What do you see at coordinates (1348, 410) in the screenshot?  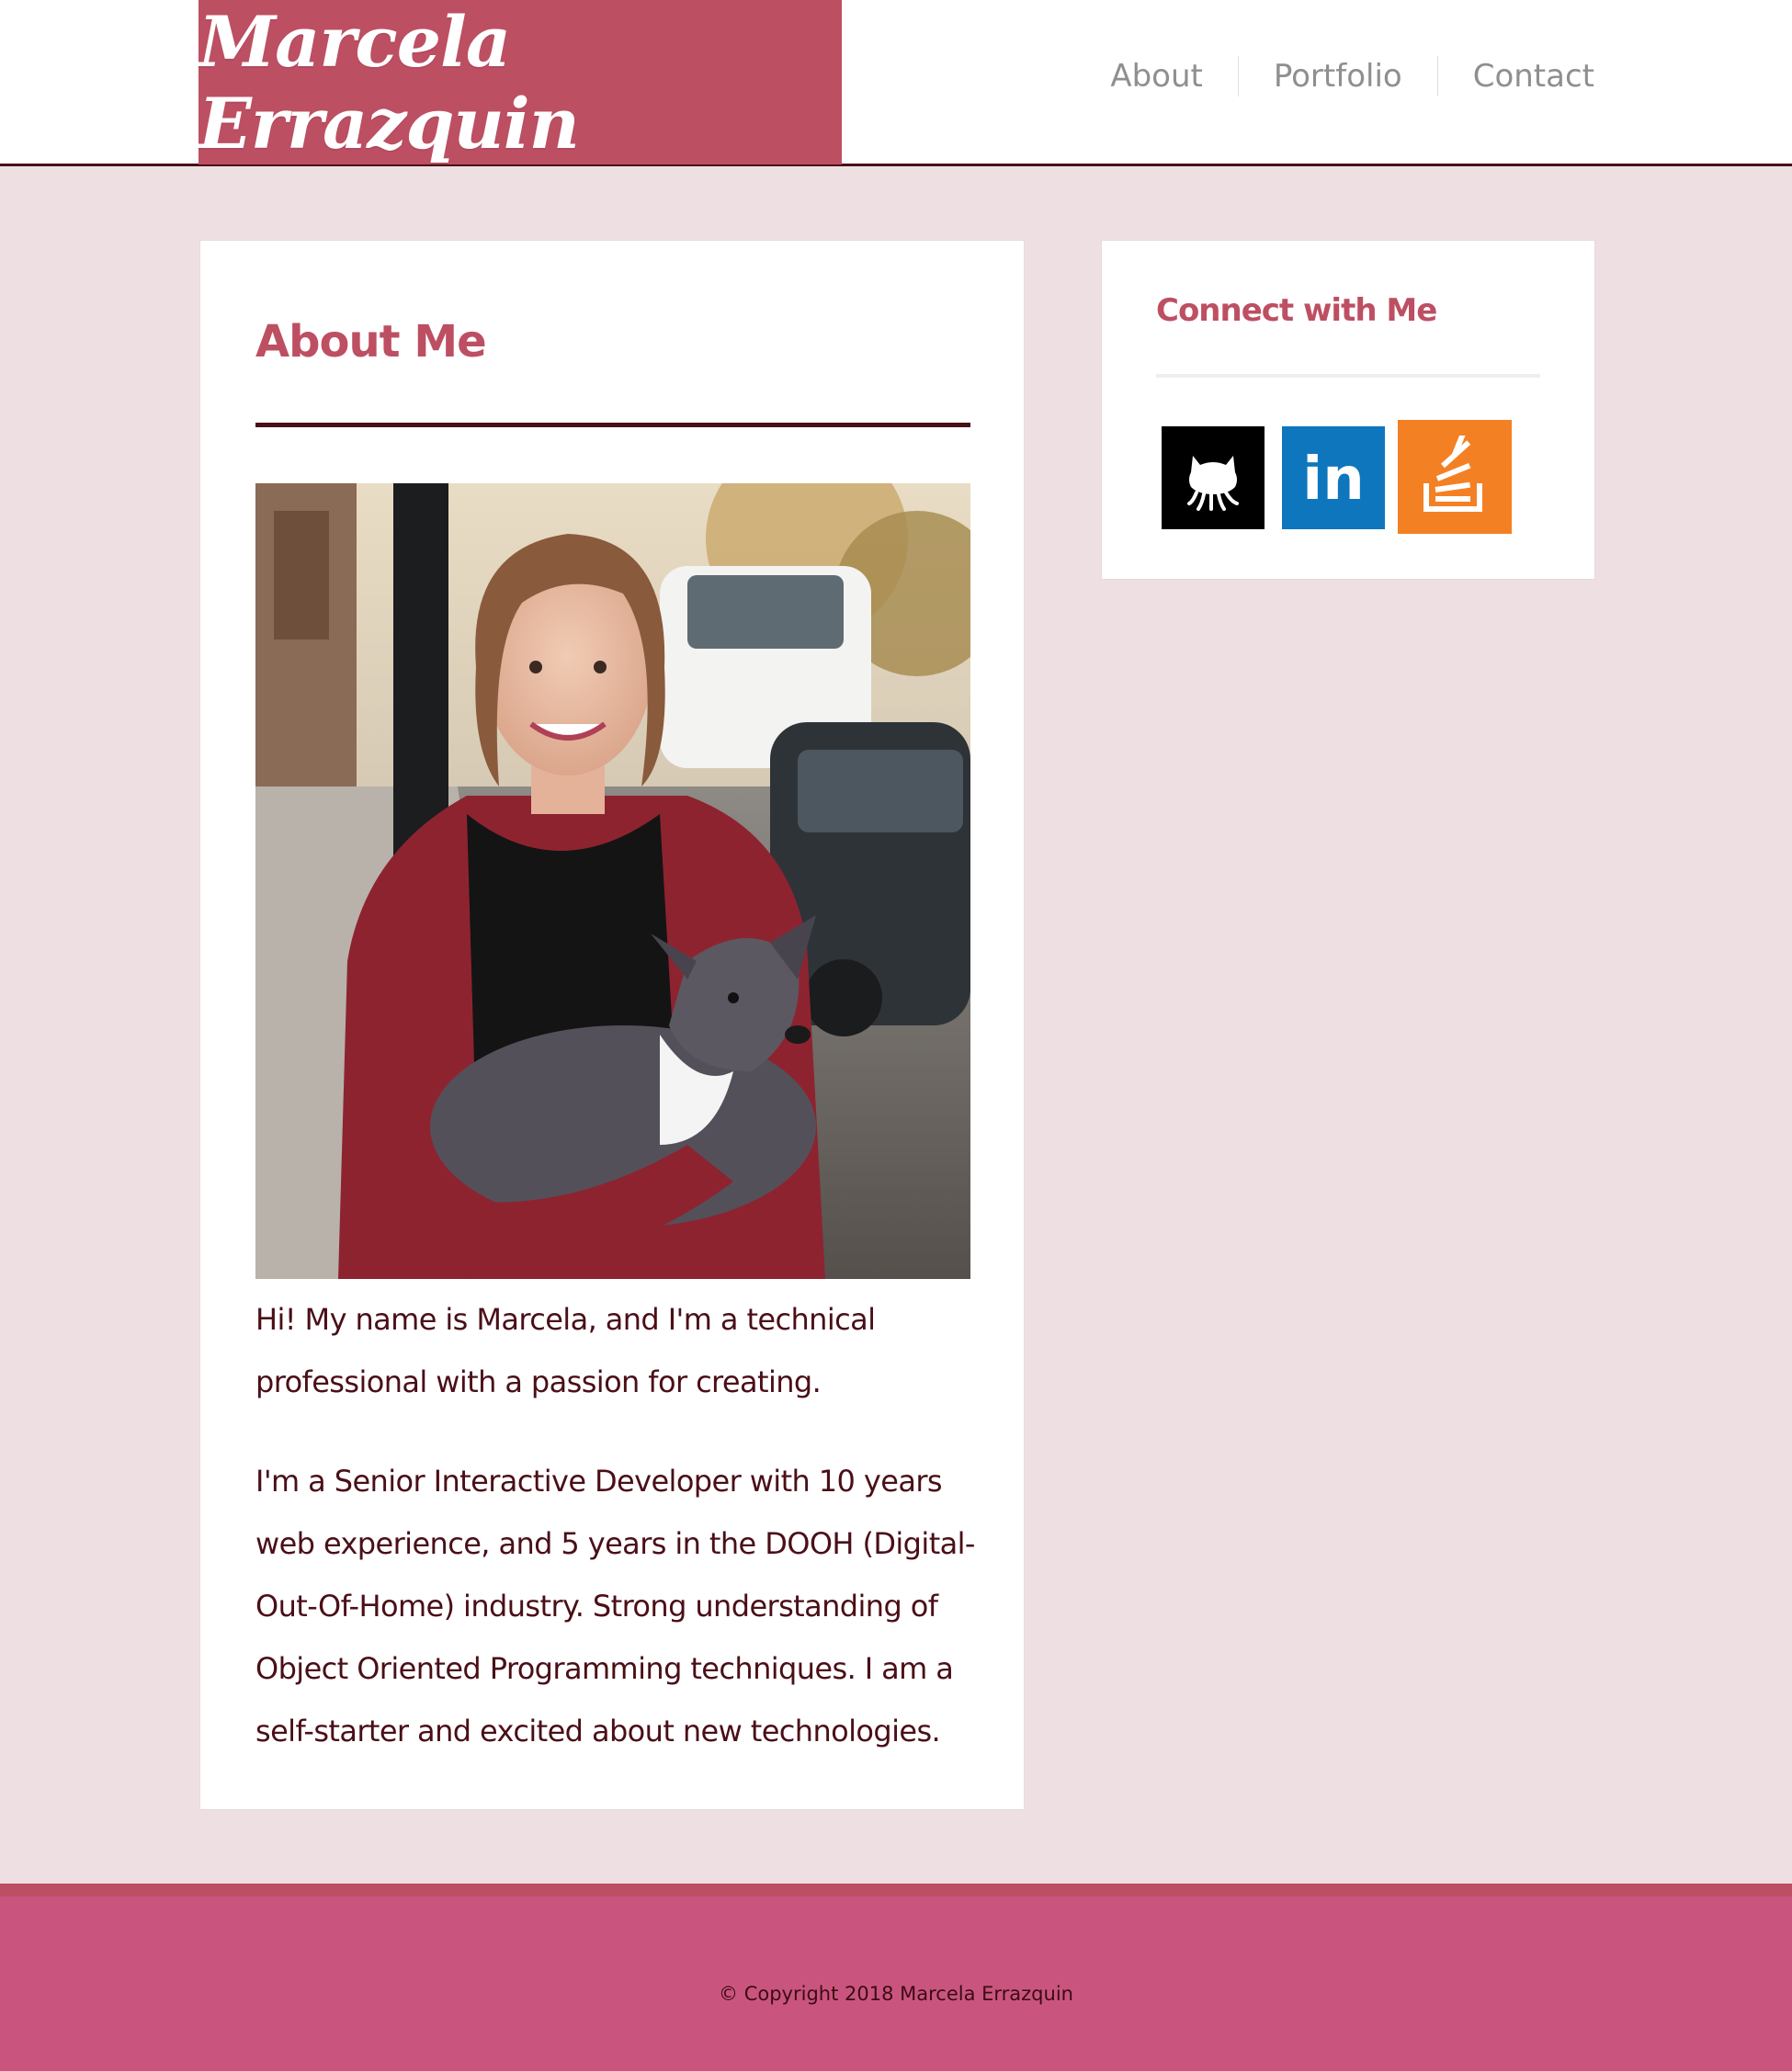 I see `connect-card: Connect with Me in` at bounding box center [1348, 410].